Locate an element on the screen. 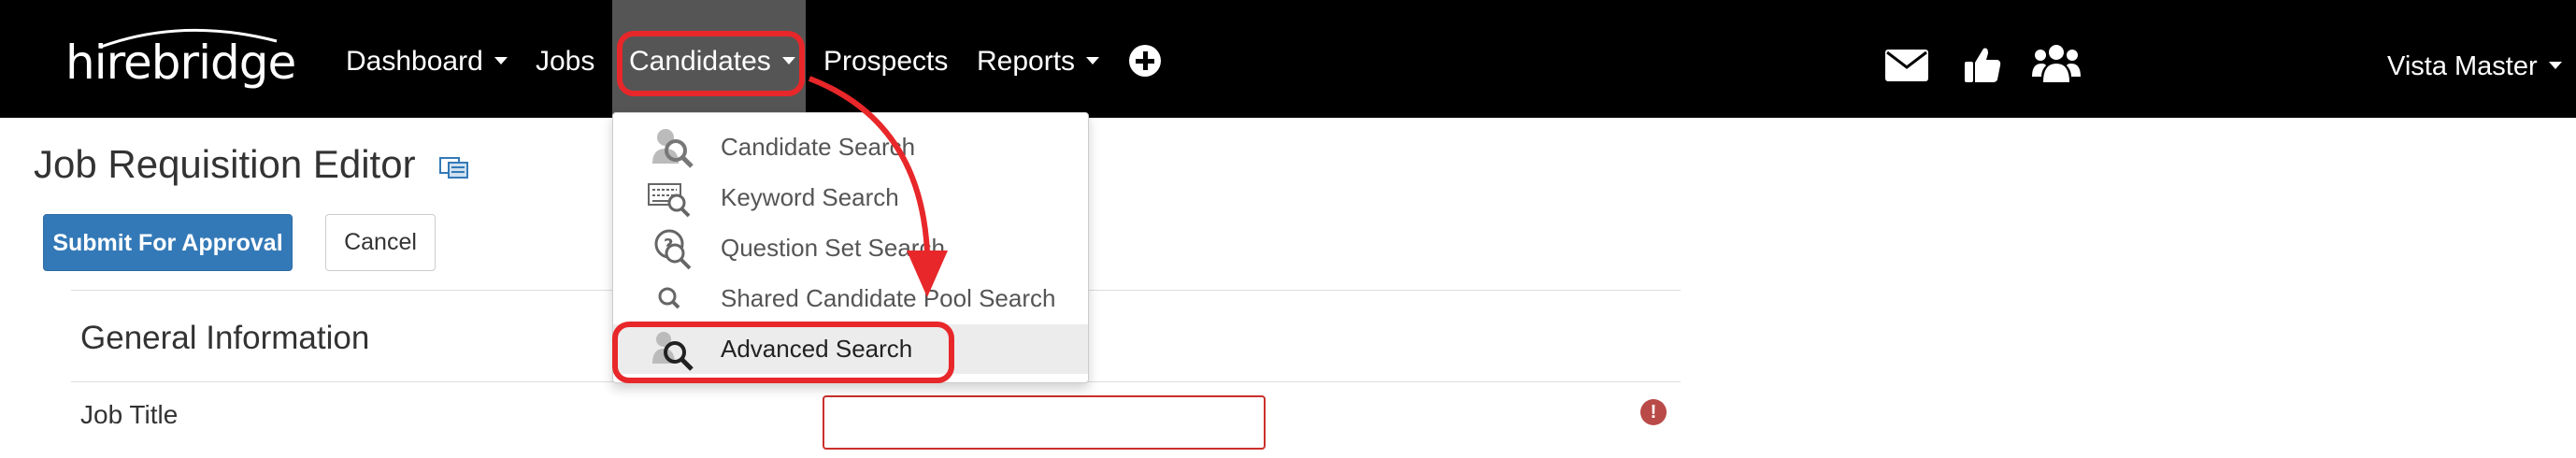  job-title-input is located at coordinates (1044, 422).